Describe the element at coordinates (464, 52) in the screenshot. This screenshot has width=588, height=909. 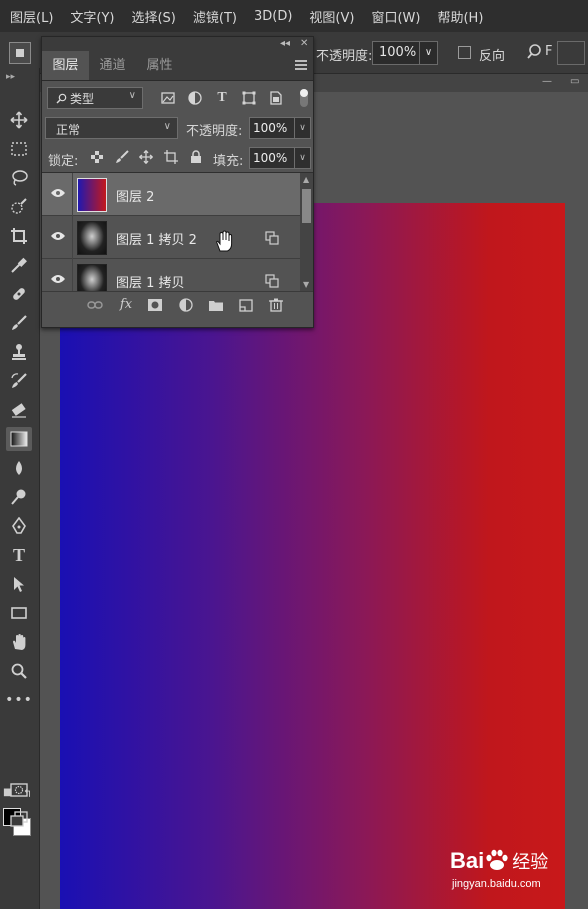
I see `reverse-checkbox` at that location.